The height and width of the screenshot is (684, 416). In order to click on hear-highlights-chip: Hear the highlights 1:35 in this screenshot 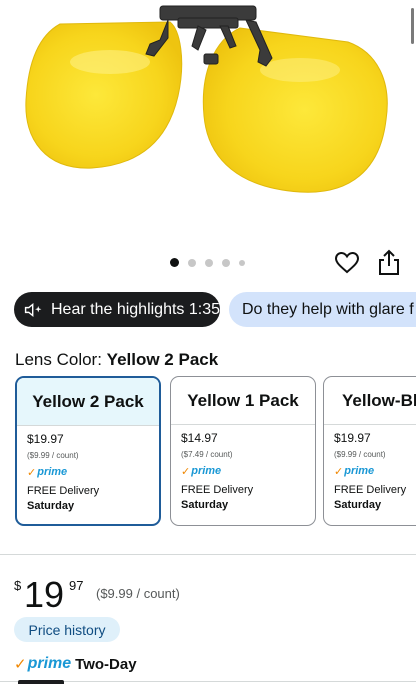, I will do `click(117, 309)`.